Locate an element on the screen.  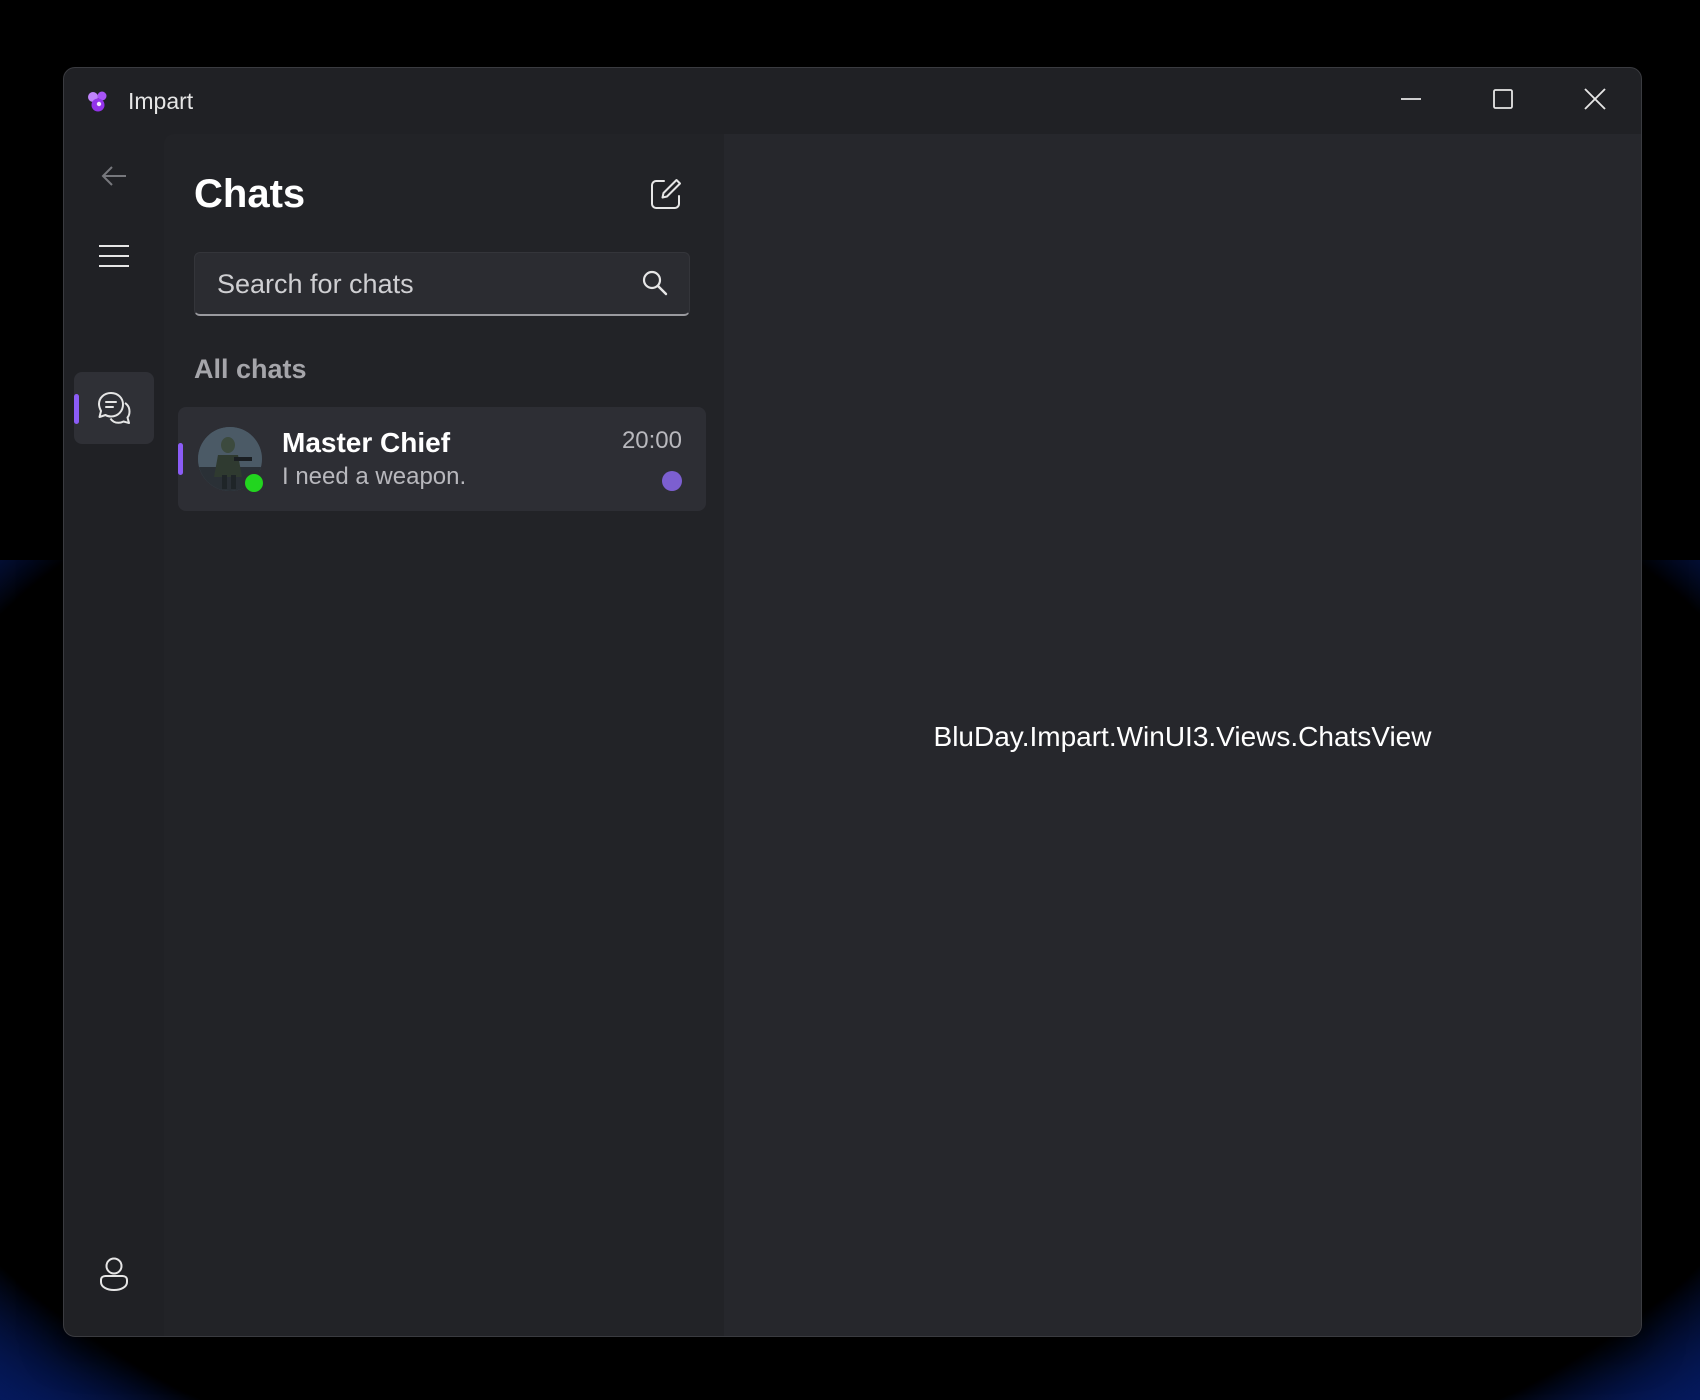
maximize-icon is located at coordinates (1503, 99).